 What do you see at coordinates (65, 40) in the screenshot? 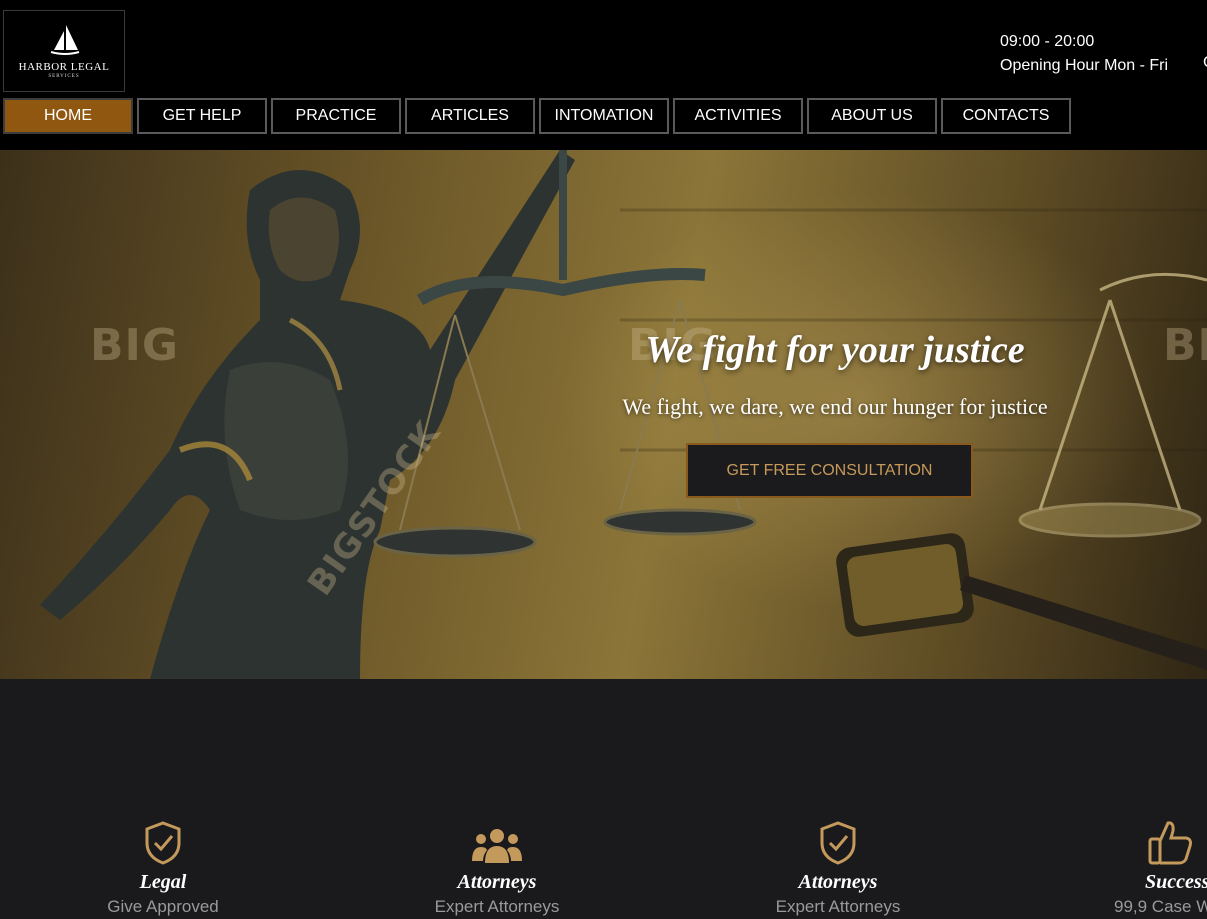
I see `sailboat-icon` at bounding box center [65, 40].